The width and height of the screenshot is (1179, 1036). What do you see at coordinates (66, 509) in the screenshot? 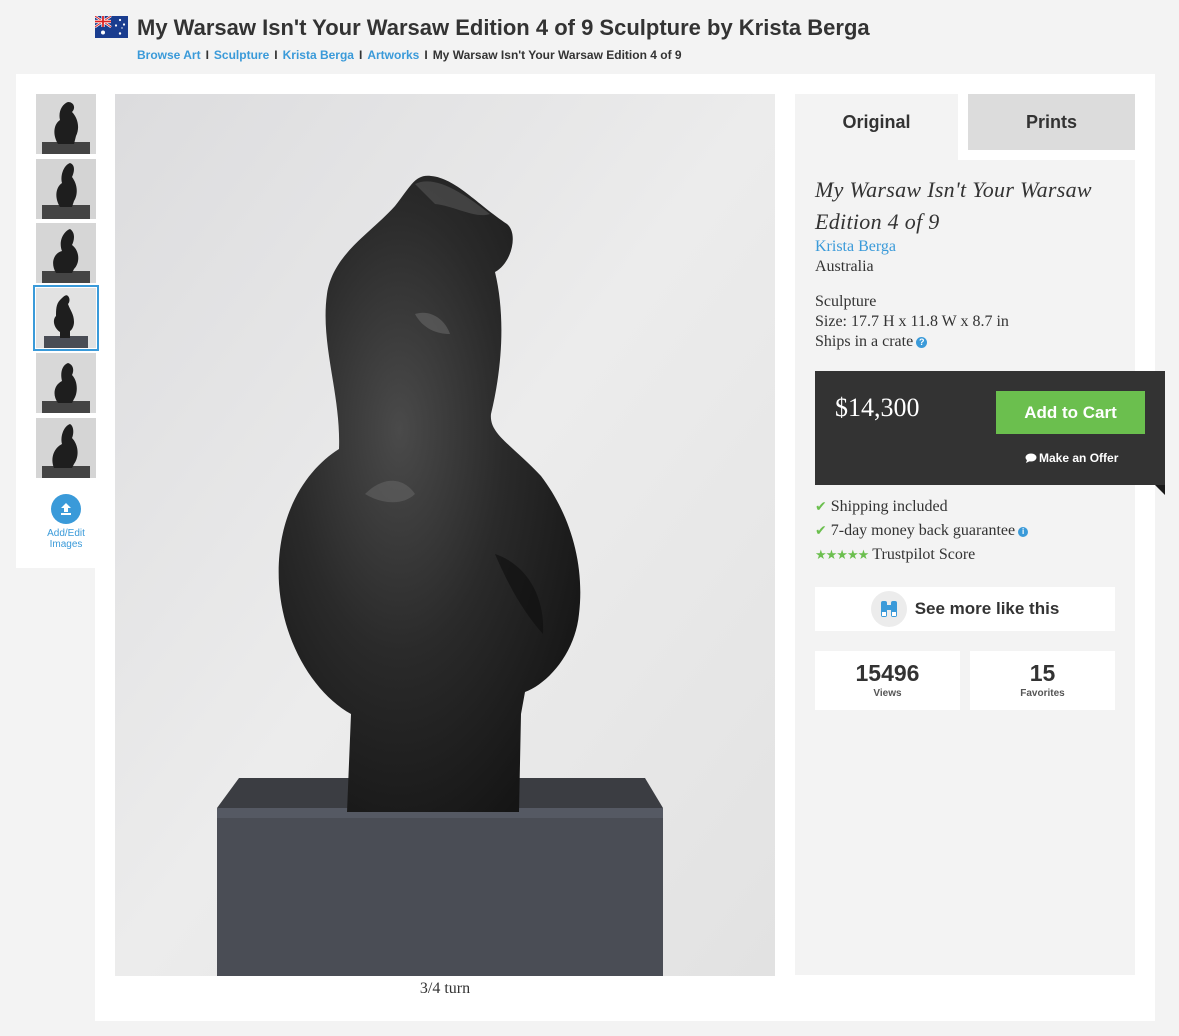
I see `upload-icon` at bounding box center [66, 509].